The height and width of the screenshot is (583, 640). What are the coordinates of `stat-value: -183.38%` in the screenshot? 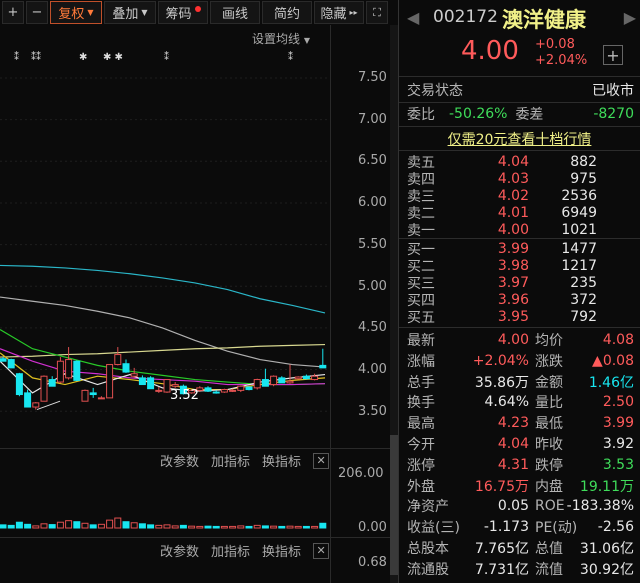 It's located at (600, 506).